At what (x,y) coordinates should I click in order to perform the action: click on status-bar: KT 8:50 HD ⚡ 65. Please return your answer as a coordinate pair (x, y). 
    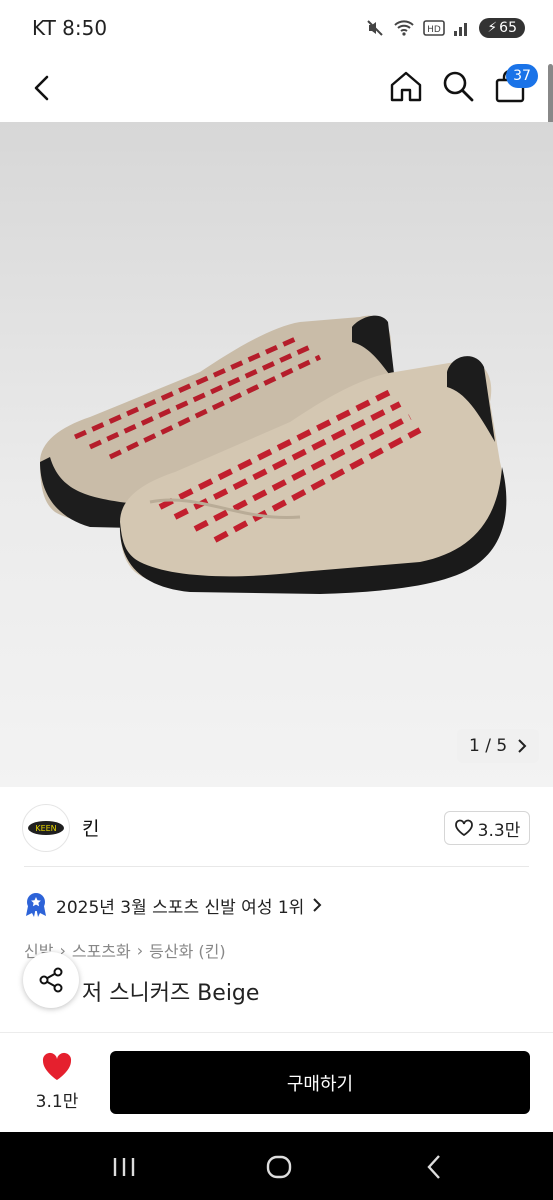
    Looking at the image, I should click on (276, 28).